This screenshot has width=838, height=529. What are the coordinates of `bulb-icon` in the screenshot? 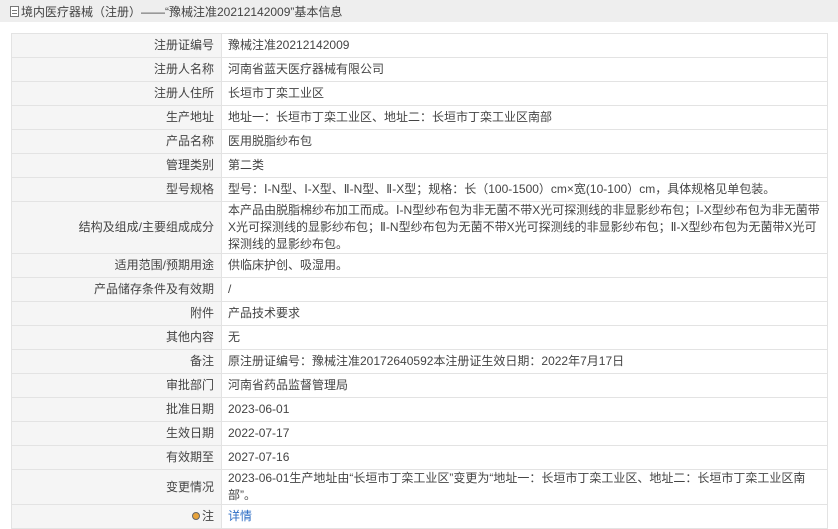 It's located at (195, 515).